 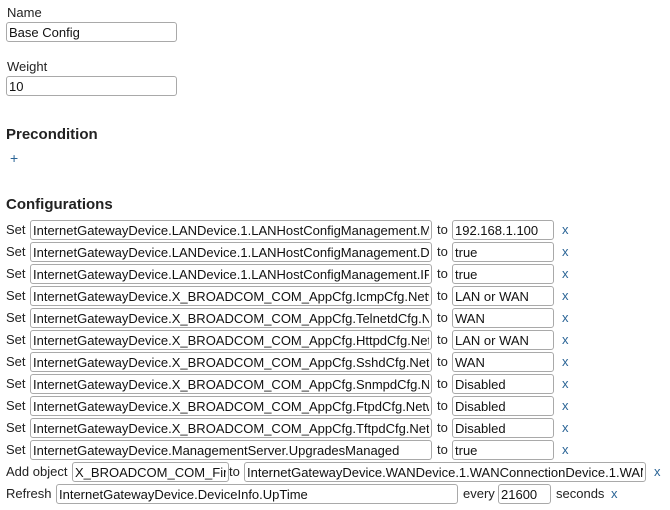 I want to click on refresh-every-label: every, so click(x=479, y=493).